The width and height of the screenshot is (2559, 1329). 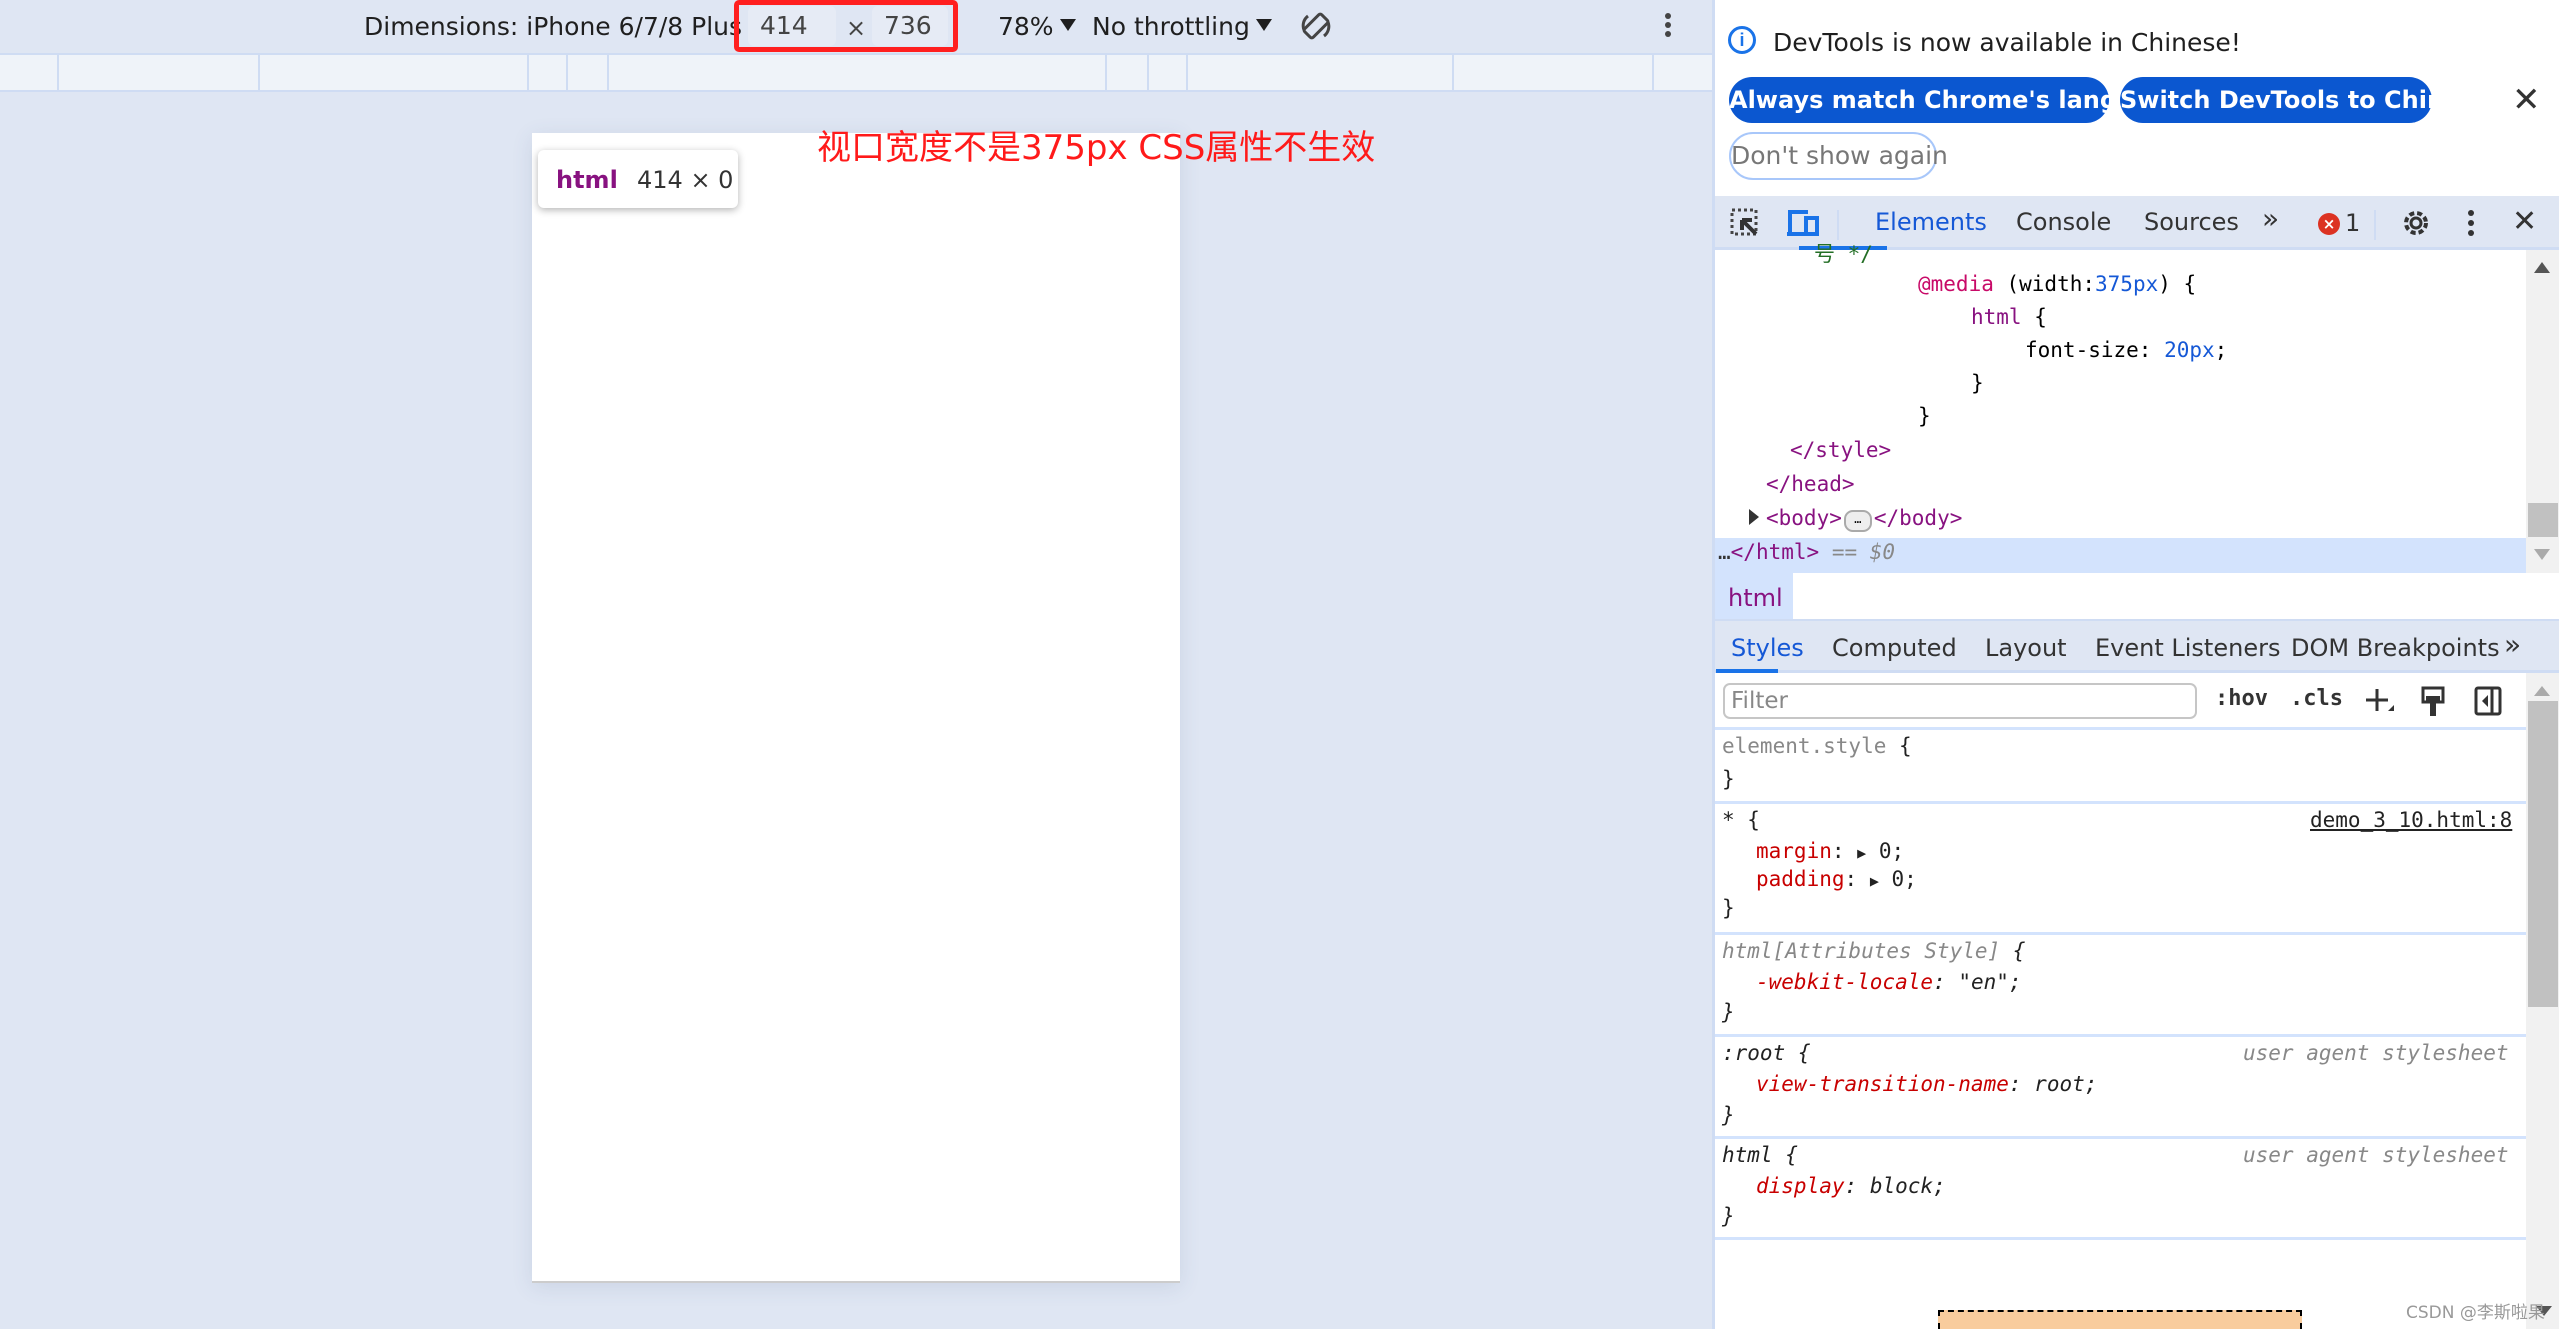 What do you see at coordinates (1760, 1155) in the screenshot?
I see `rule-html-selector: html {` at bounding box center [1760, 1155].